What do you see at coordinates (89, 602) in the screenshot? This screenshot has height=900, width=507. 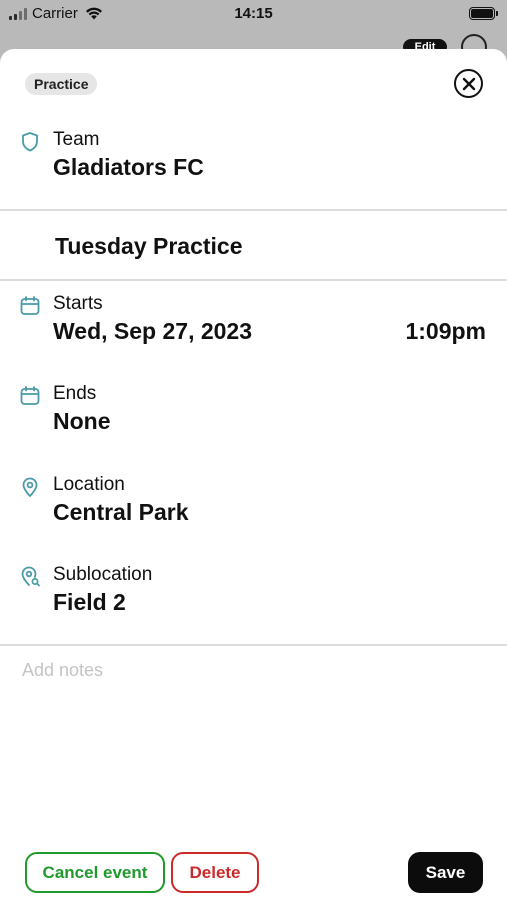 I see `sublocation-value: Field 2` at bounding box center [89, 602].